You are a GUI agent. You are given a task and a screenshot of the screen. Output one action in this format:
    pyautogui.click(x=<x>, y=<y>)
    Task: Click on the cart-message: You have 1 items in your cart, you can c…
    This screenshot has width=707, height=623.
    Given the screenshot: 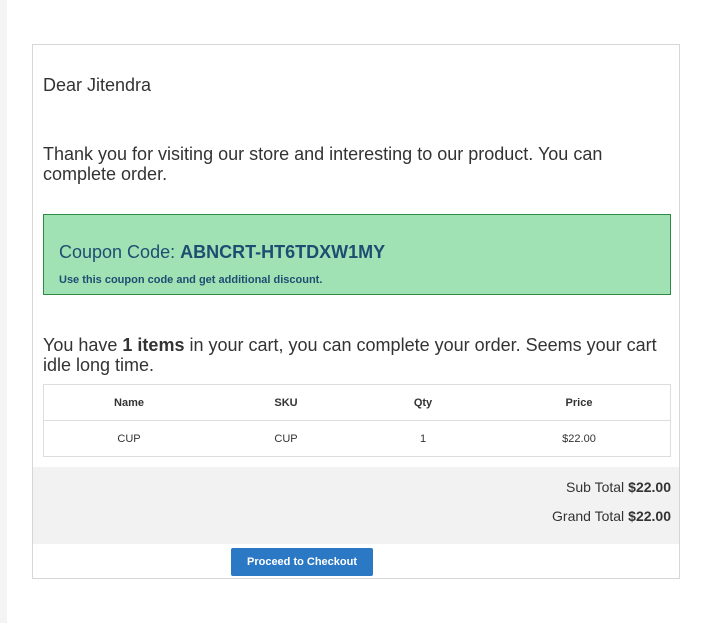 What is the action you would take?
    pyautogui.click(x=358, y=355)
    